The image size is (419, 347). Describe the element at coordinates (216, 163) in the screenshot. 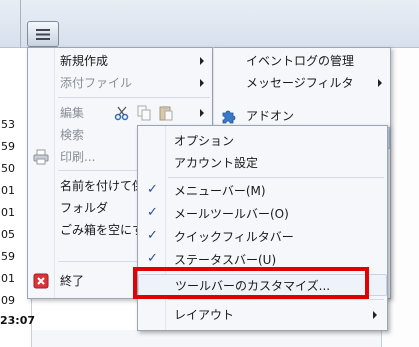

I see `menu-item-label: アカウント設定` at that location.